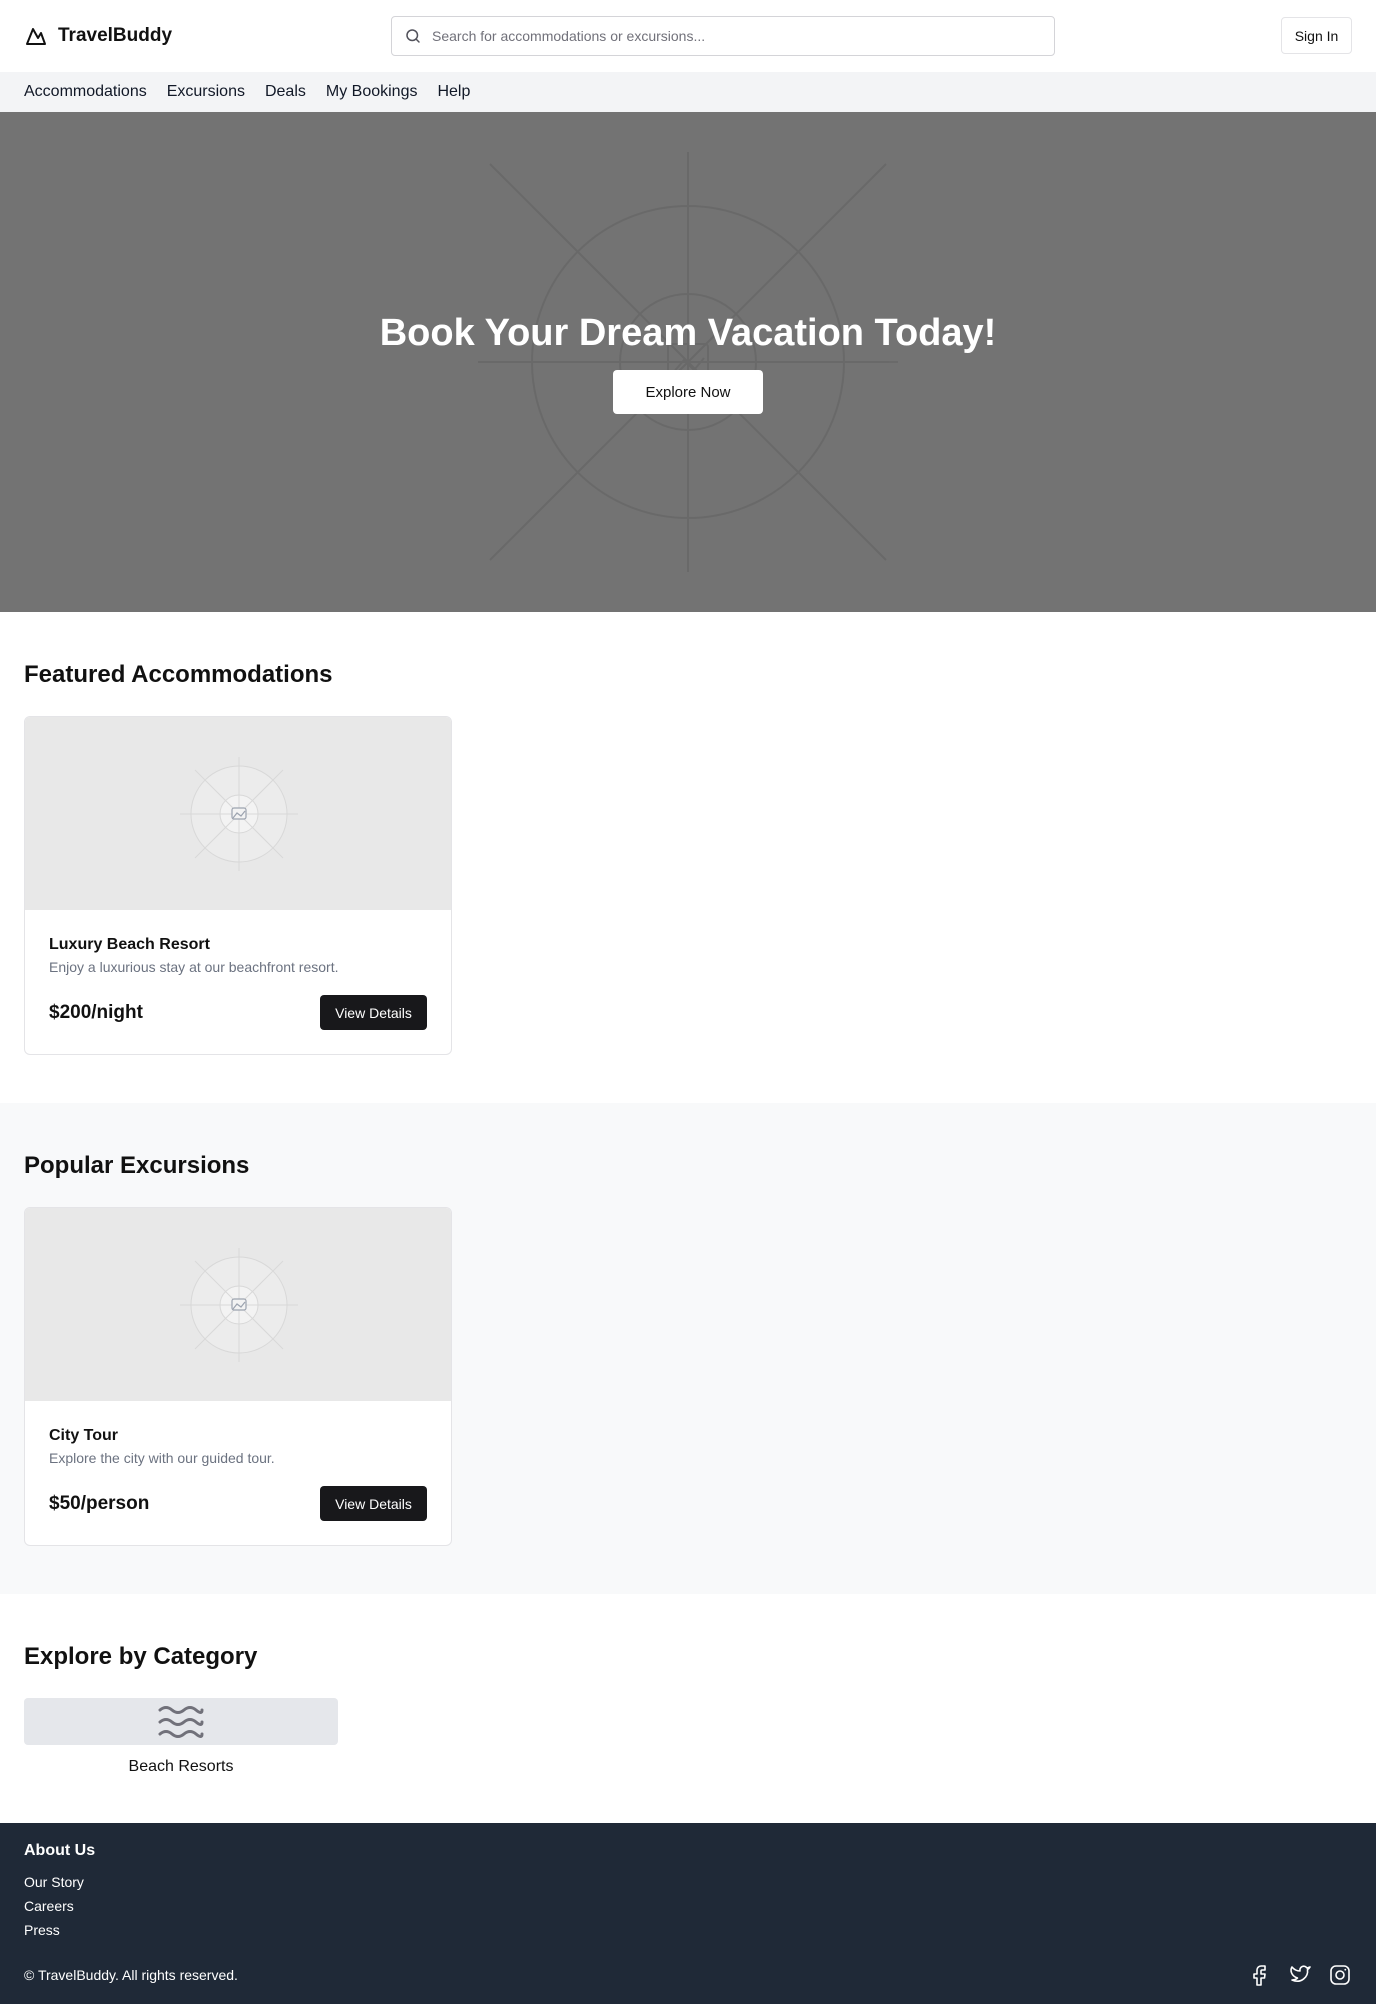 The height and width of the screenshot is (2004, 1376). What do you see at coordinates (84, 1435) in the screenshot?
I see `card-title: City Tour` at bounding box center [84, 1435].